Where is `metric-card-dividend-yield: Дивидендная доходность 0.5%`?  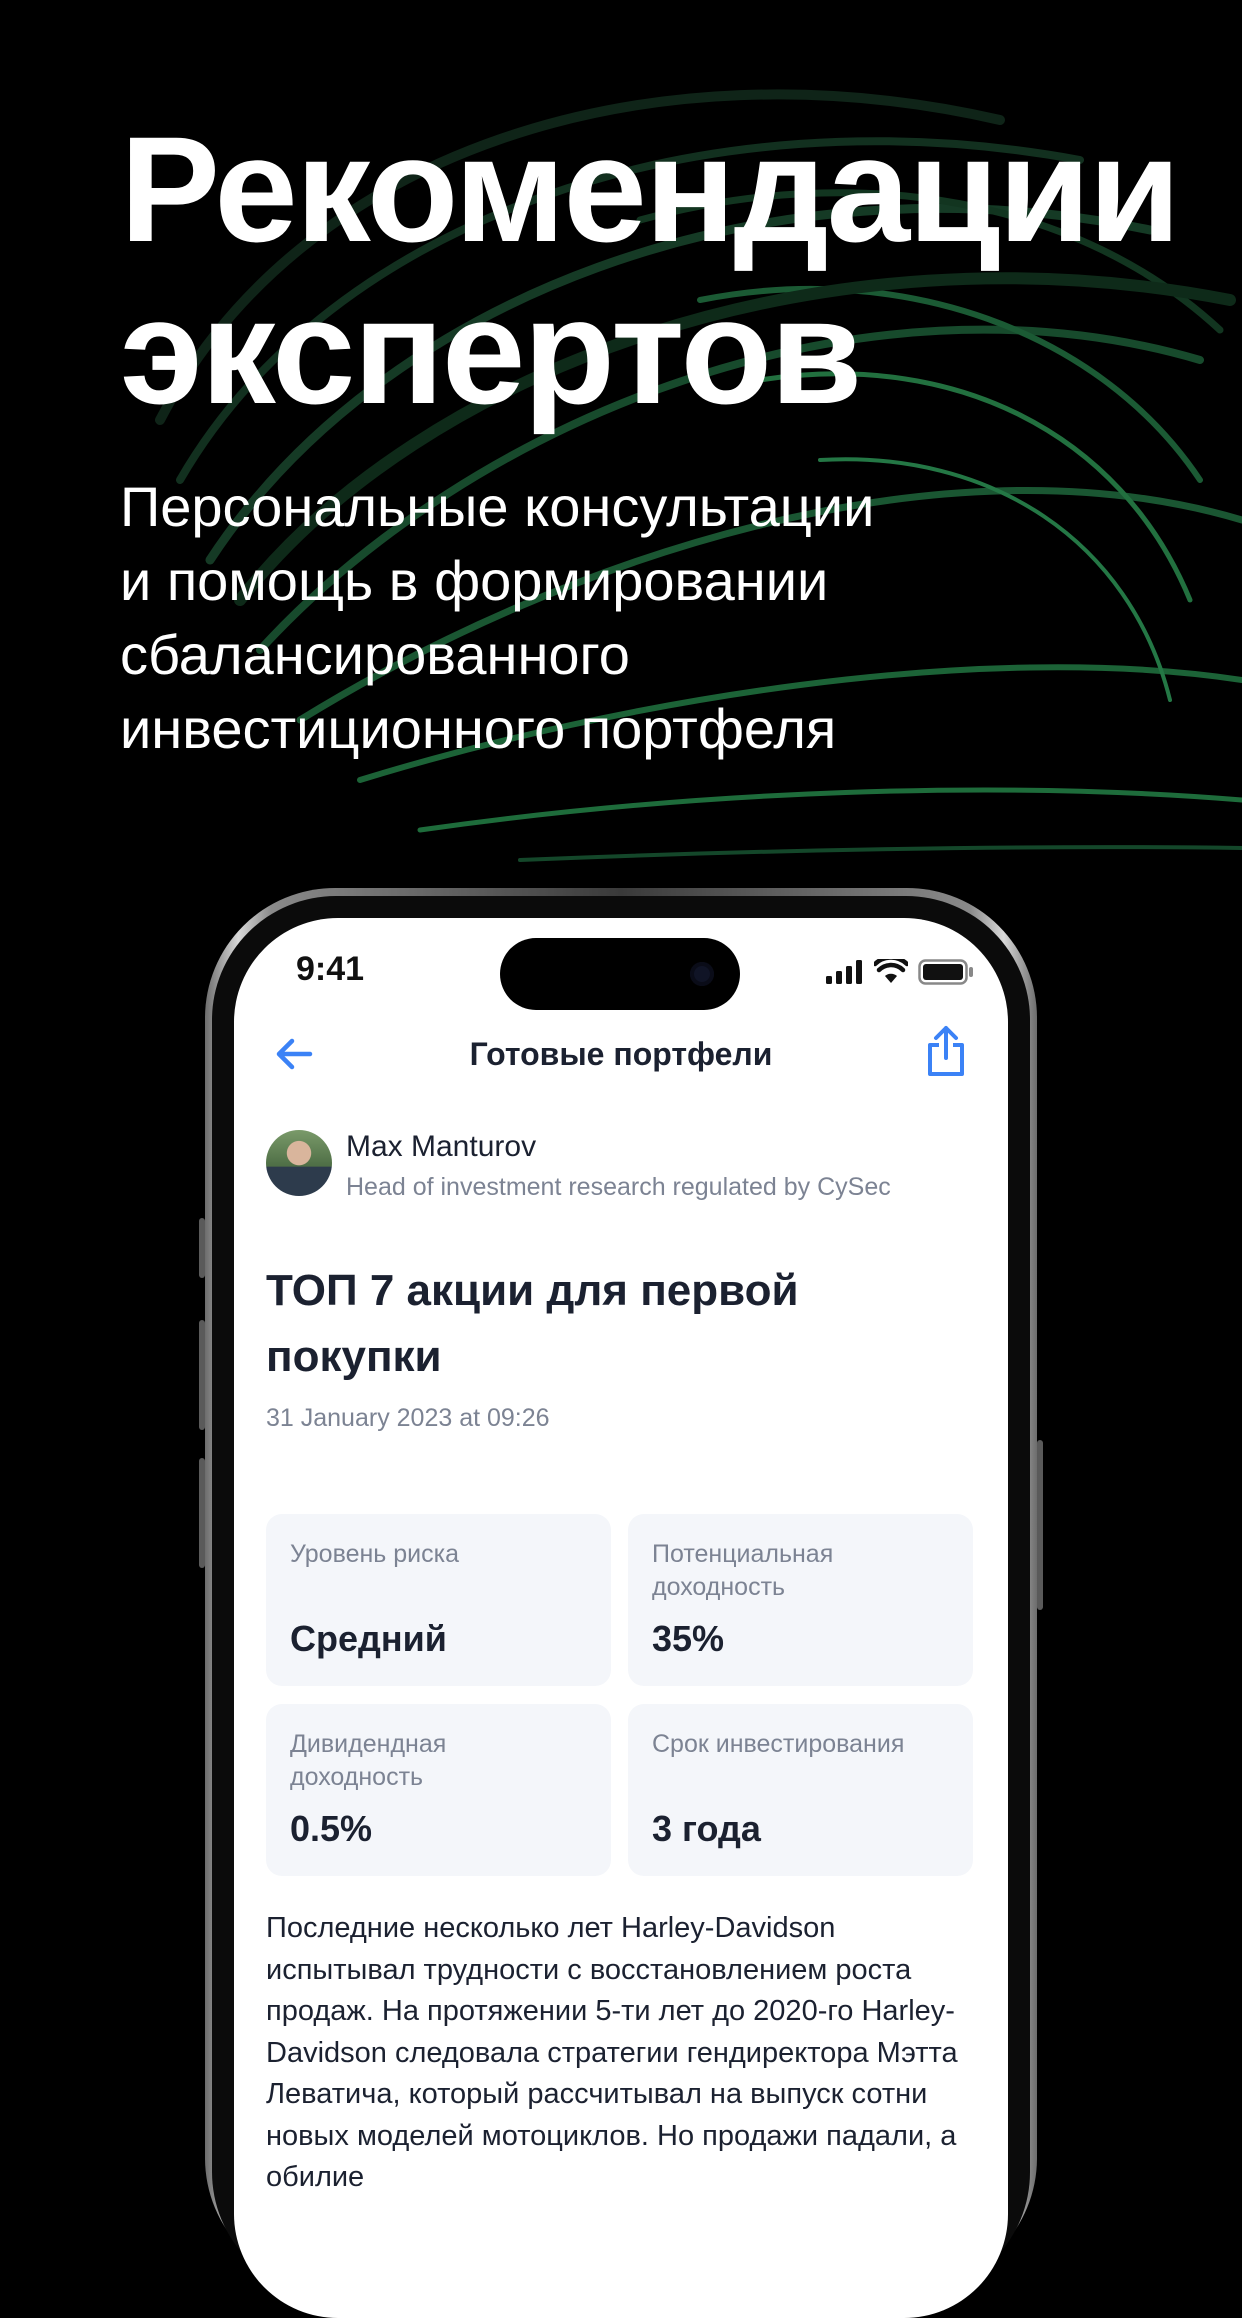 metric-card-dividend-yield: Дивидендная доходность 0.5% is located at coordinates (438, 1790).